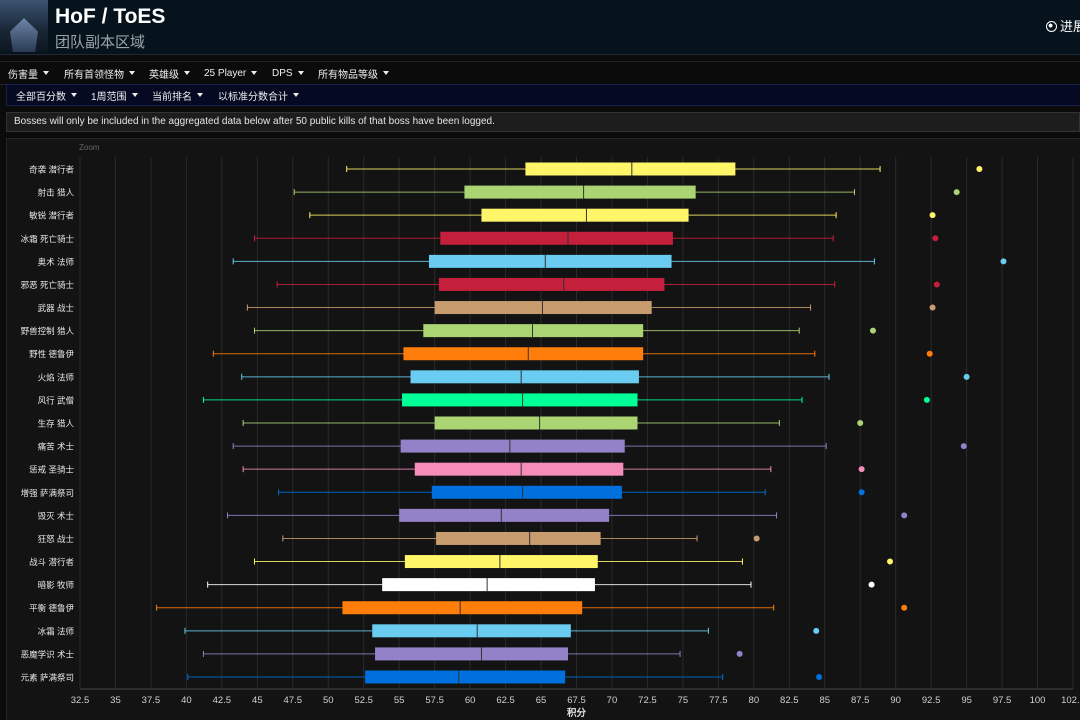  I want to click on spec-label: 毁灭 术士, so click(56, 516).